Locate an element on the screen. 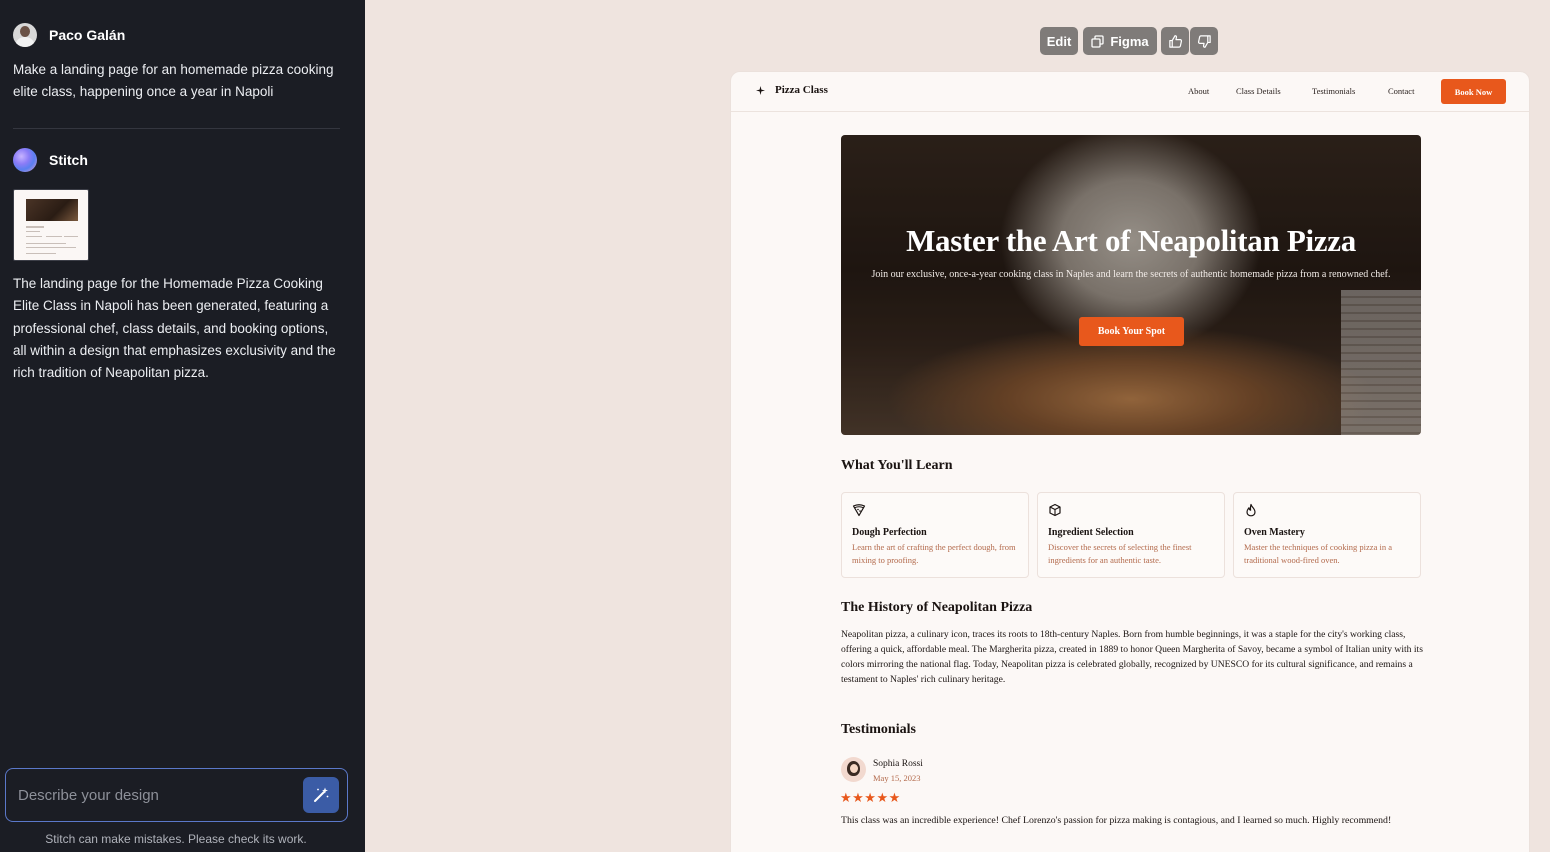 This screenshot has width=1550, height=852. book-your-spot-button: Book Your Spot is located at coordinates (1131, 331).